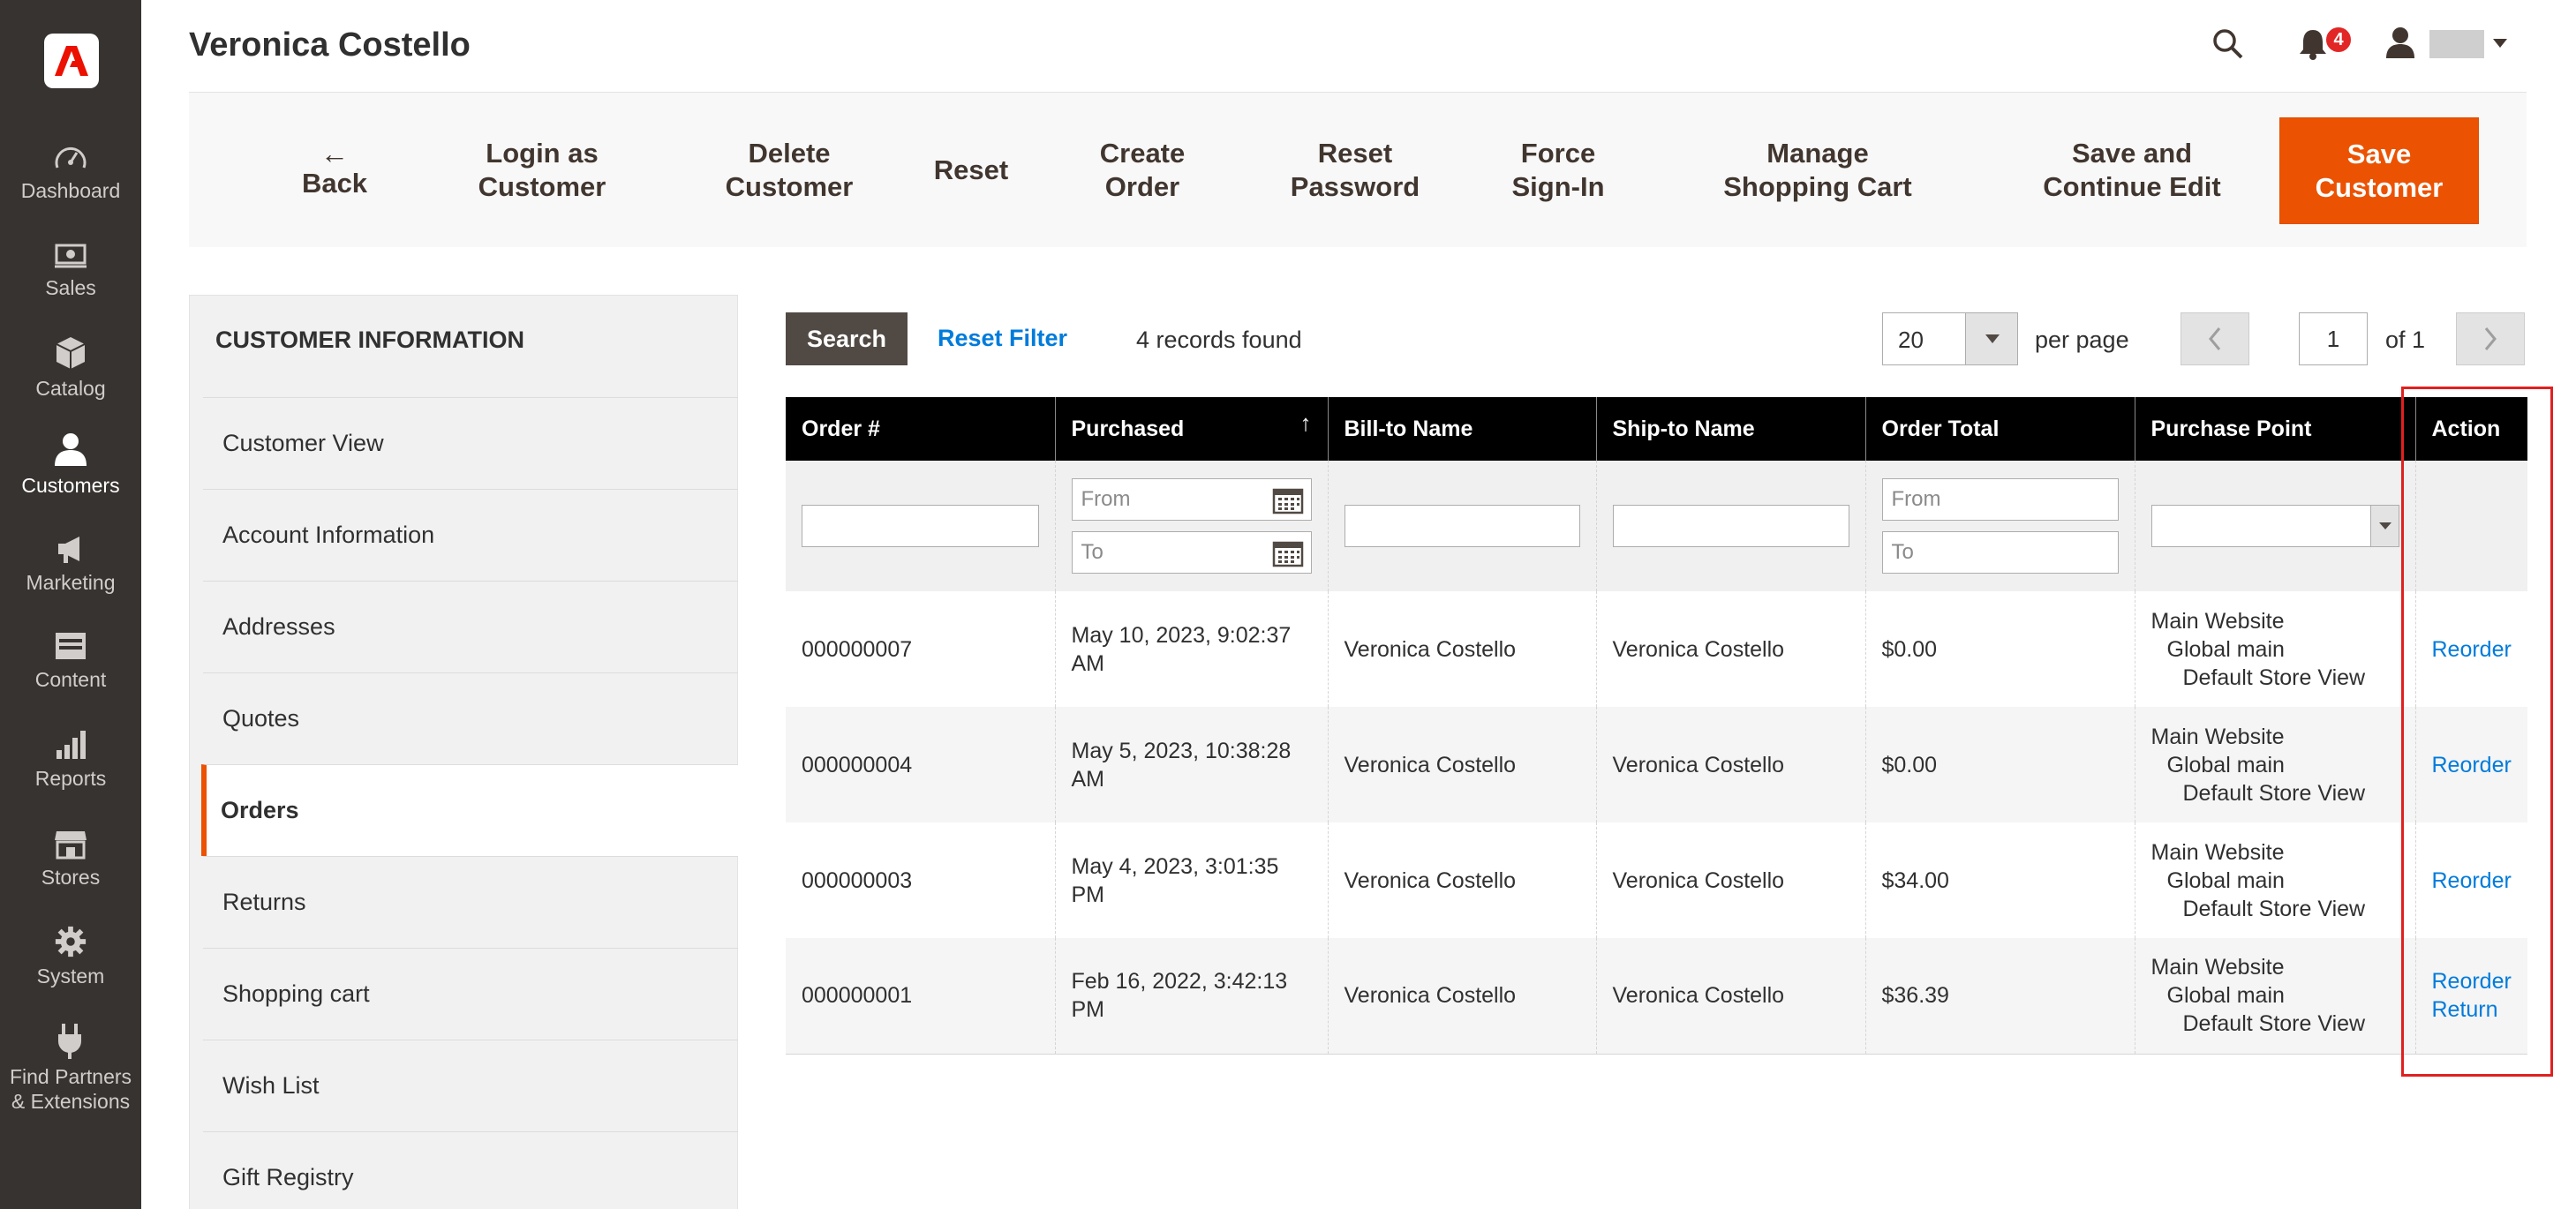  What do you see at coordinates (471, 626) in the screenshot?
I see `tab-addresses: Addresses` at bounding box center [471, 626].